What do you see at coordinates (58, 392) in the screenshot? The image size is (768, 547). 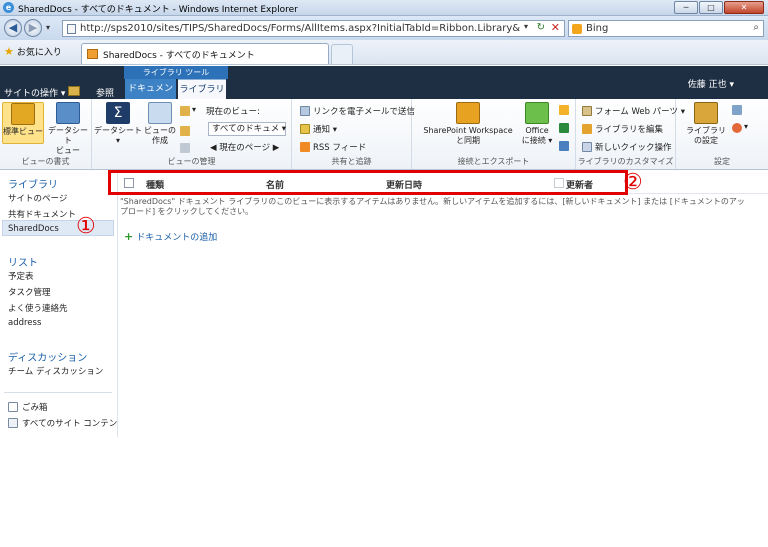 I see `nav-divider` at bounding box center [58, 392].